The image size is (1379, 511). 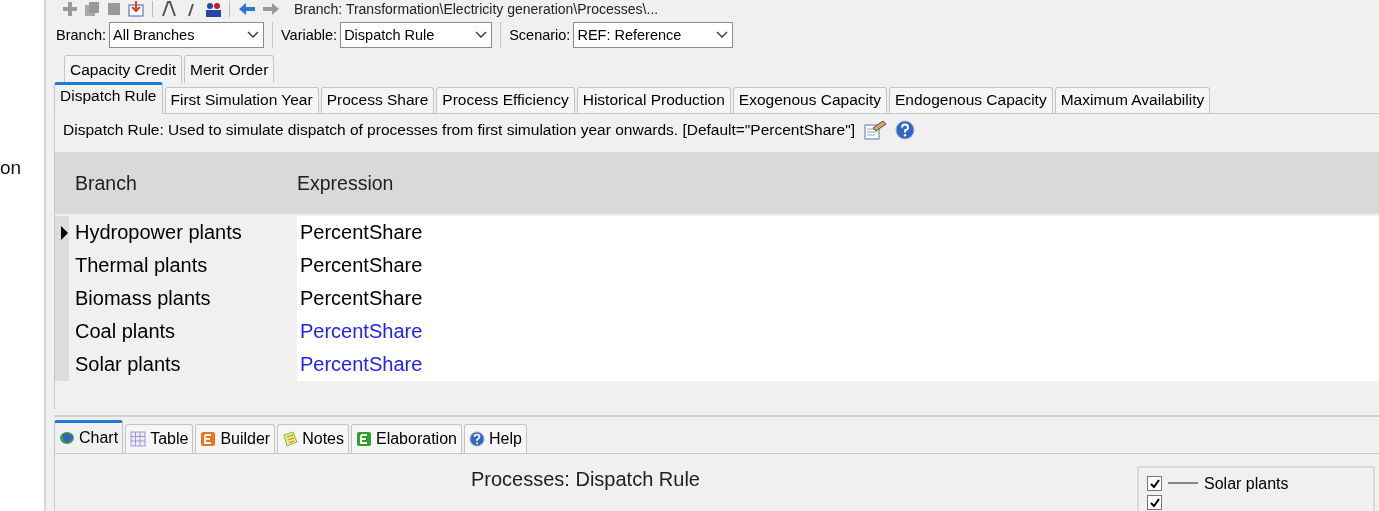 What do you see at coordinates (459, 130) in the screenshot?
I see `variable-description: Dispatch Rule: Used to simulate dispatch of processes from first simulation year onwards. [Default="PercentShare"]` at bounding box center [459, 130].